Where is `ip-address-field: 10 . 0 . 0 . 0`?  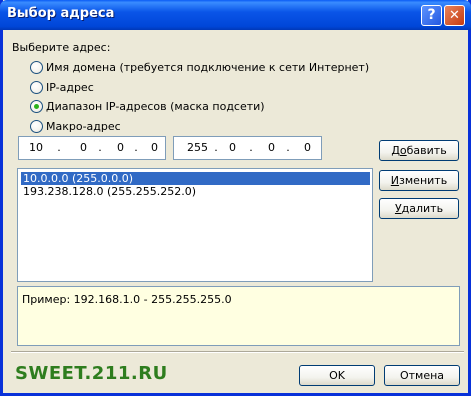
ip-address-field: 10 . 0 . 0 . 0 is located at coordinates (92, 148).